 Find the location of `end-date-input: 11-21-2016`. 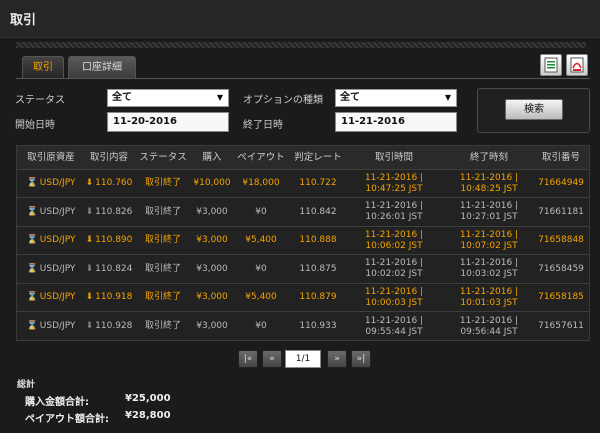

end-date-input: 11-21-2016 is located at coordinates (396, 122).